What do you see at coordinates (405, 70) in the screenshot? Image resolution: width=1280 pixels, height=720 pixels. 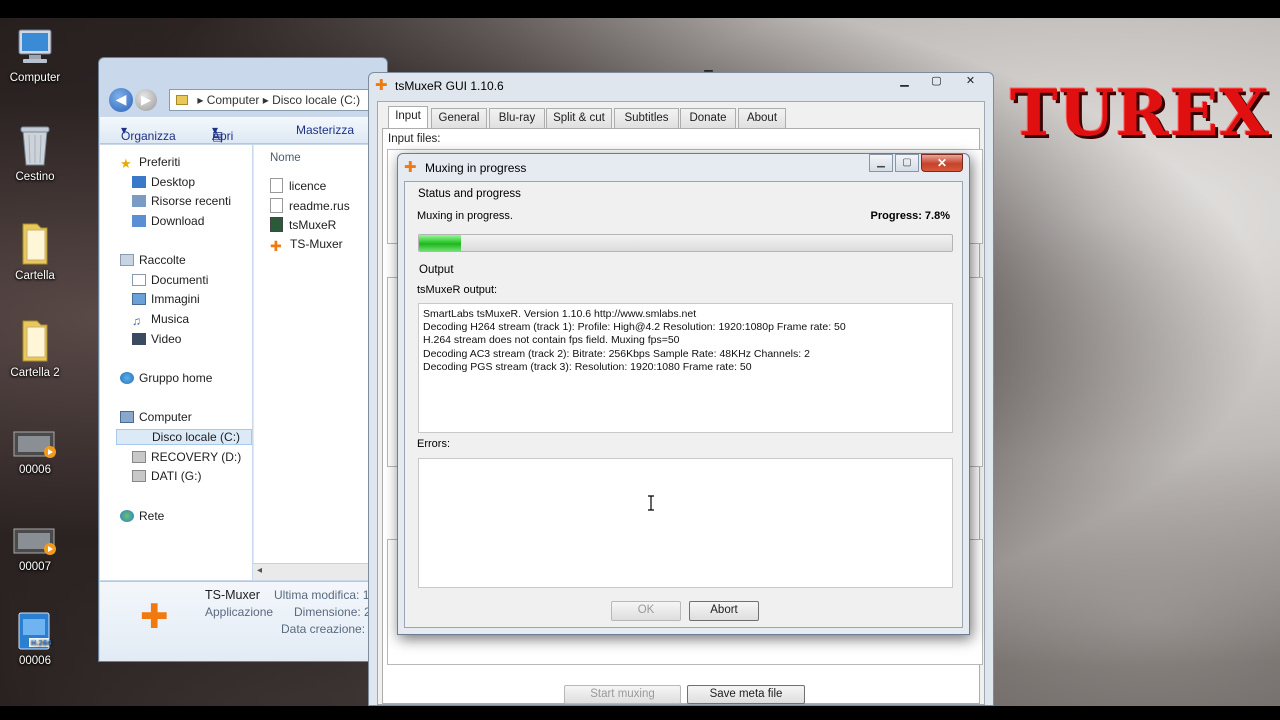 I see `explorer-titlebar: ▁` at bounding box center [405, 70].